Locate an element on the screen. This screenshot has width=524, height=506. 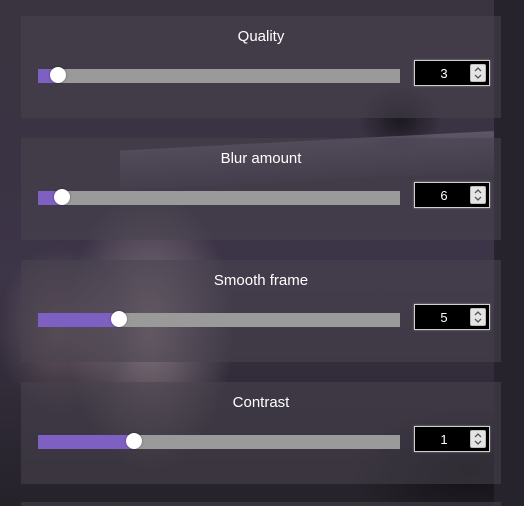
contrast-number-input: 1 is located at coordinates (452, 439).